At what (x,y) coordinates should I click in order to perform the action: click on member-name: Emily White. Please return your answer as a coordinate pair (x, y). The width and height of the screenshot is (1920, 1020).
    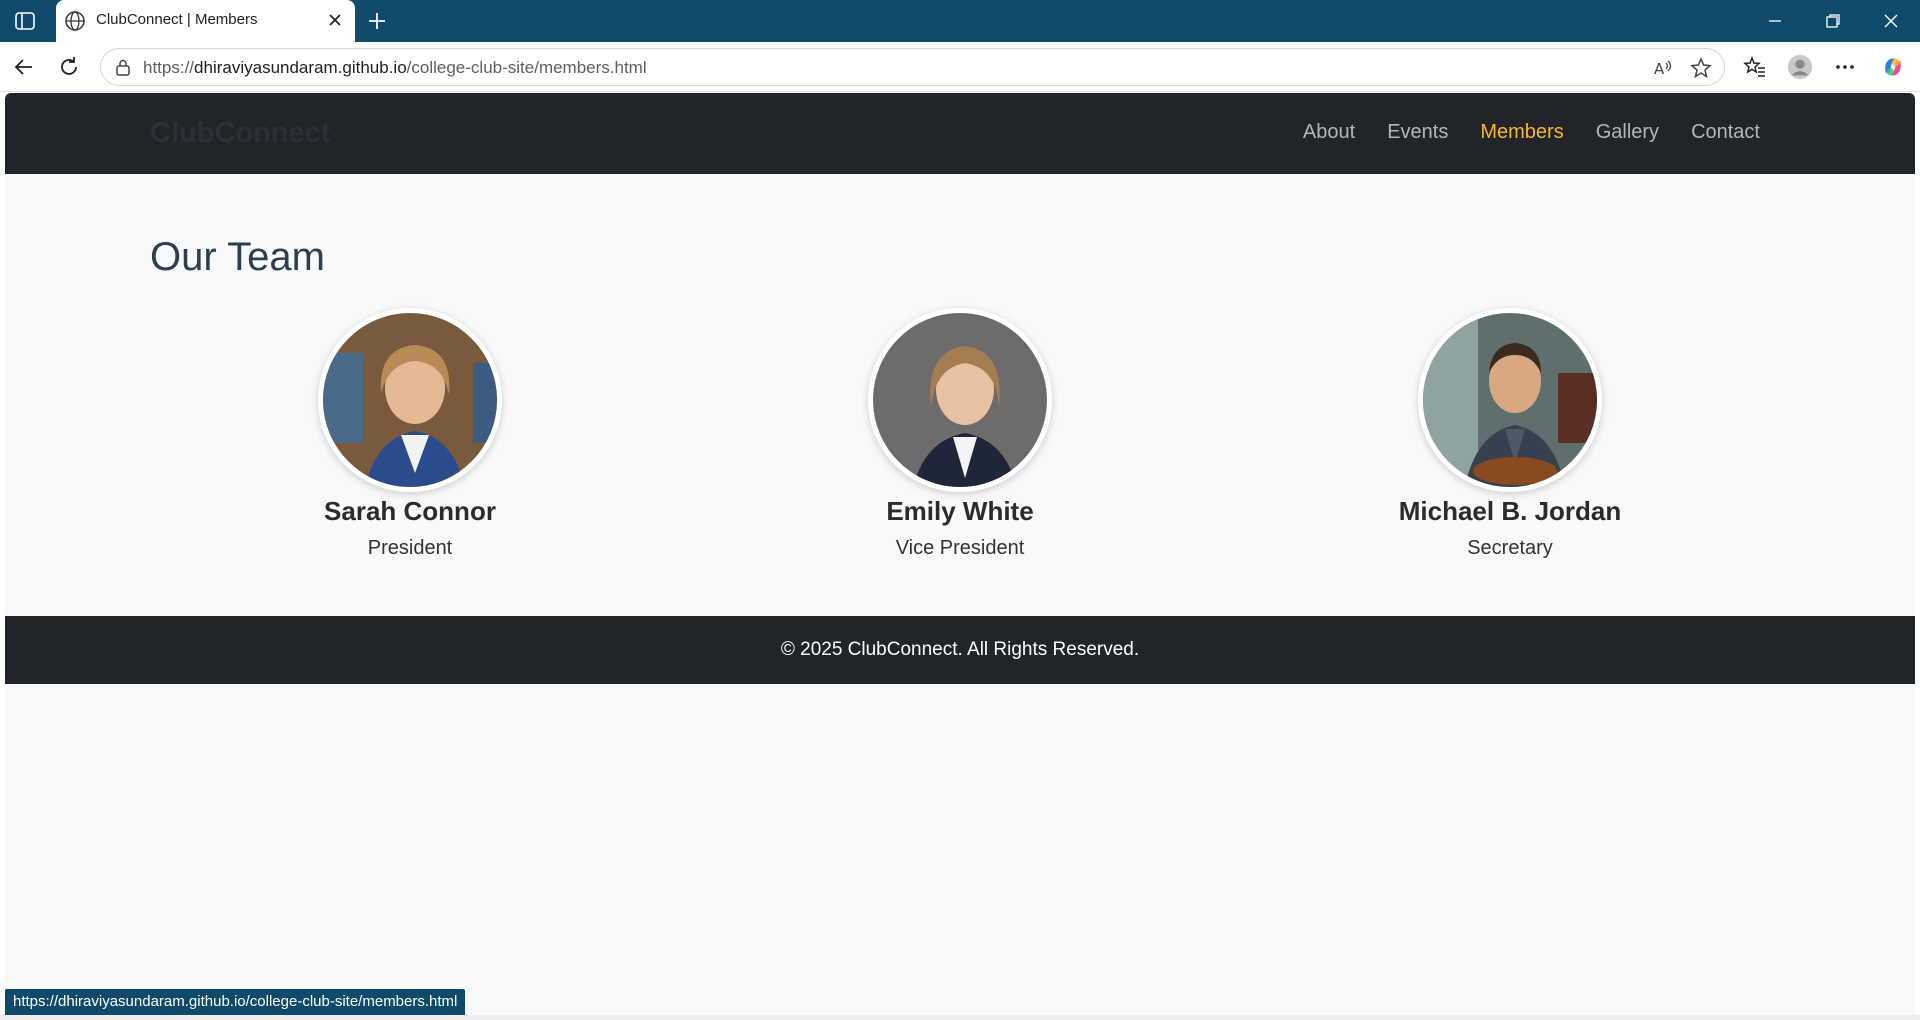
    Looking at the image, I should click on (960, 511).